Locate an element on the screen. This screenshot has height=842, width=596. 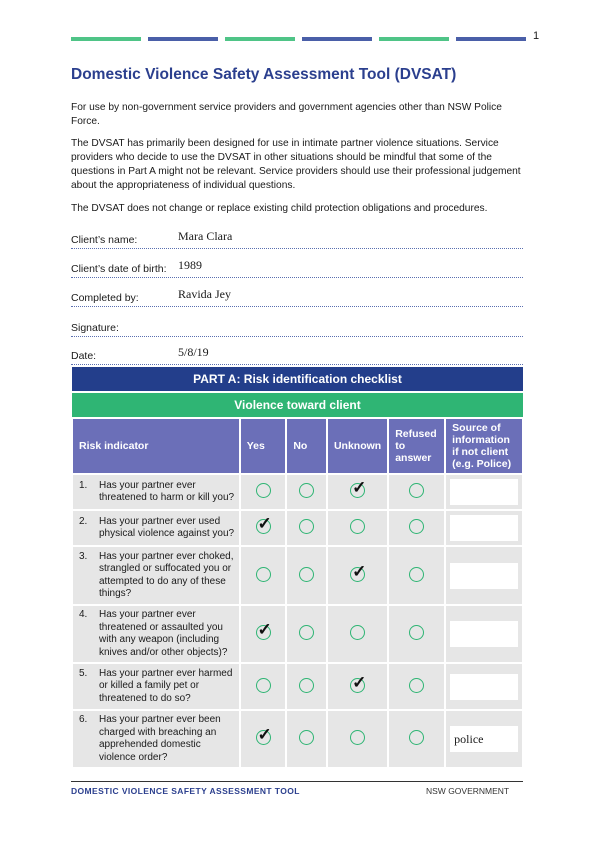
form-field: Client’s date of birth: 1989 is located at coordinates (297, 268).